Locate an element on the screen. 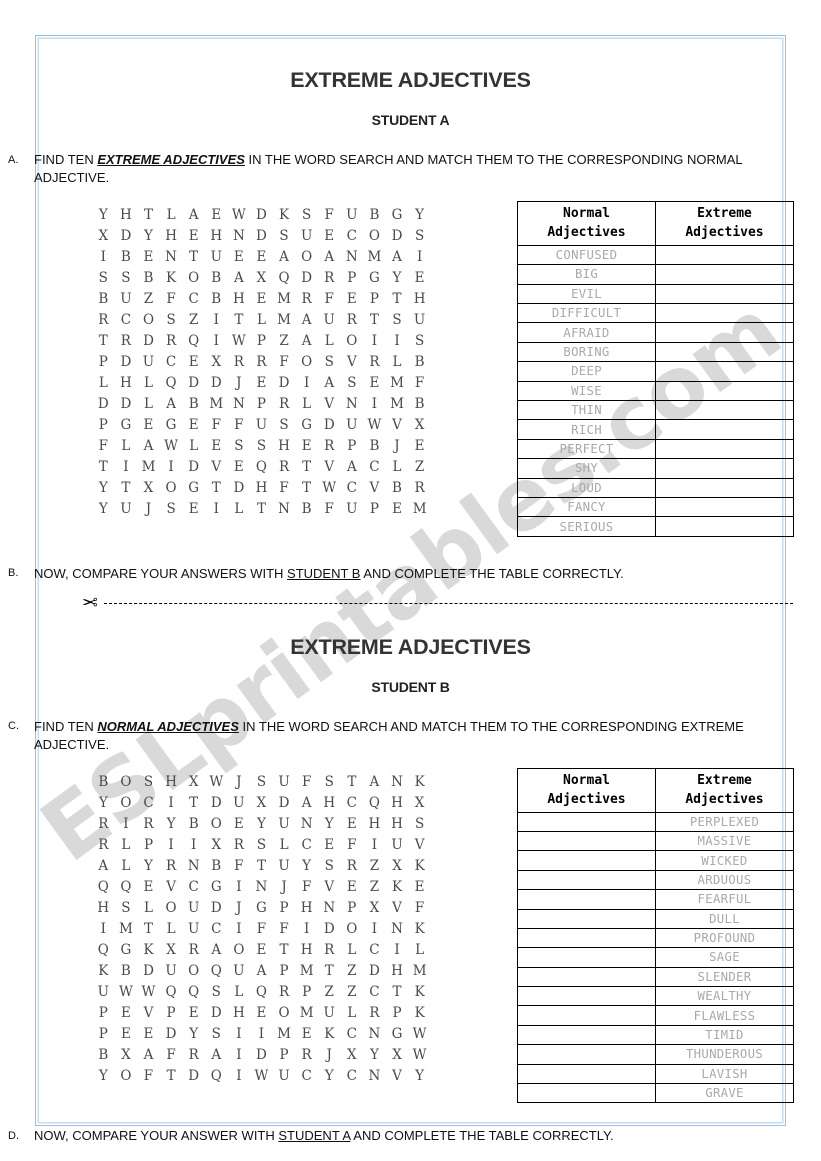 This screenshot has width=821, height=1161. cell-normal-filled: DEEP is located at coordinates (586, 371).